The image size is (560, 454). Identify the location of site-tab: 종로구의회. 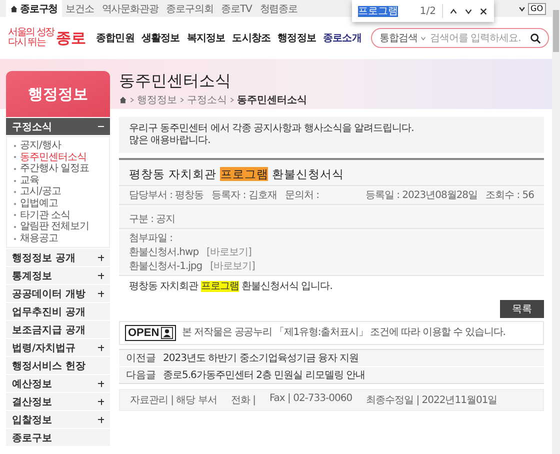
(190, 8).